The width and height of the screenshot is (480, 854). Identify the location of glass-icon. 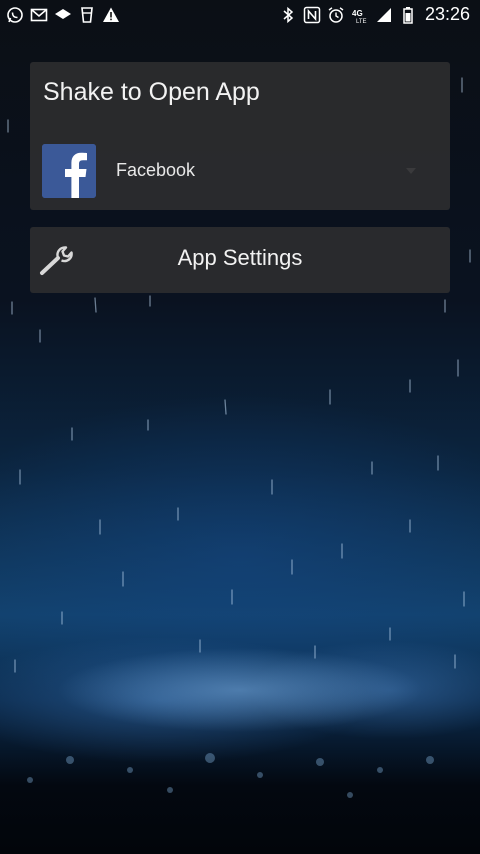
(87, 15).